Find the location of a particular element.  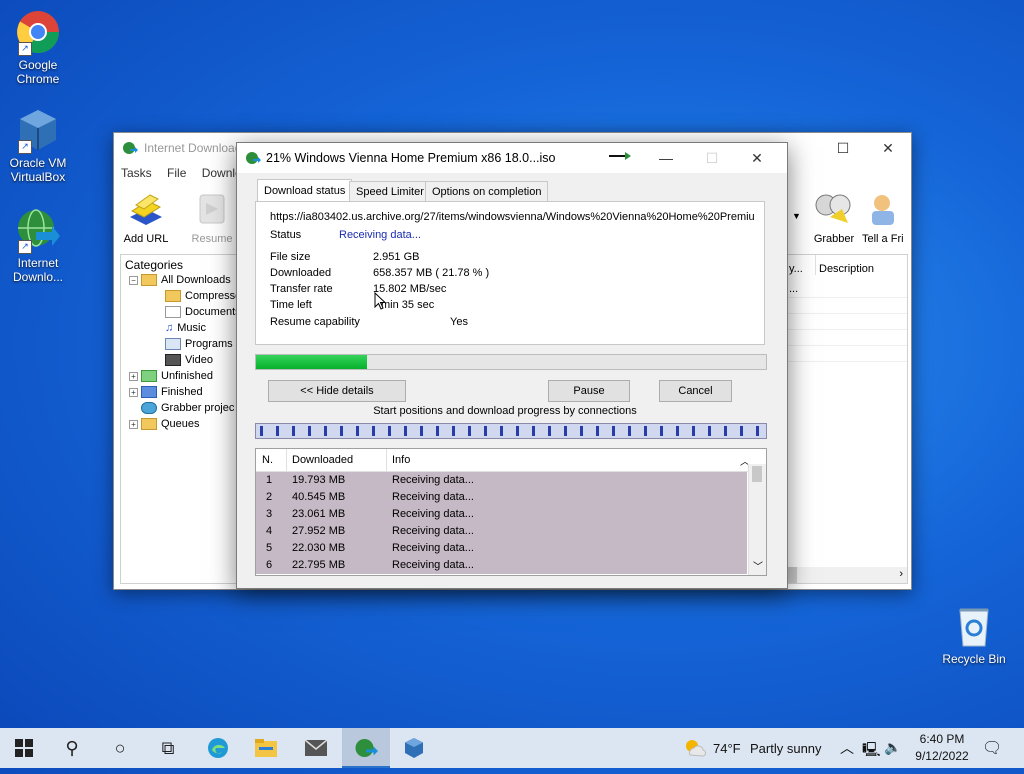

tree-item-all-downloads: − All Downloads is located at coordinates (180, 280).